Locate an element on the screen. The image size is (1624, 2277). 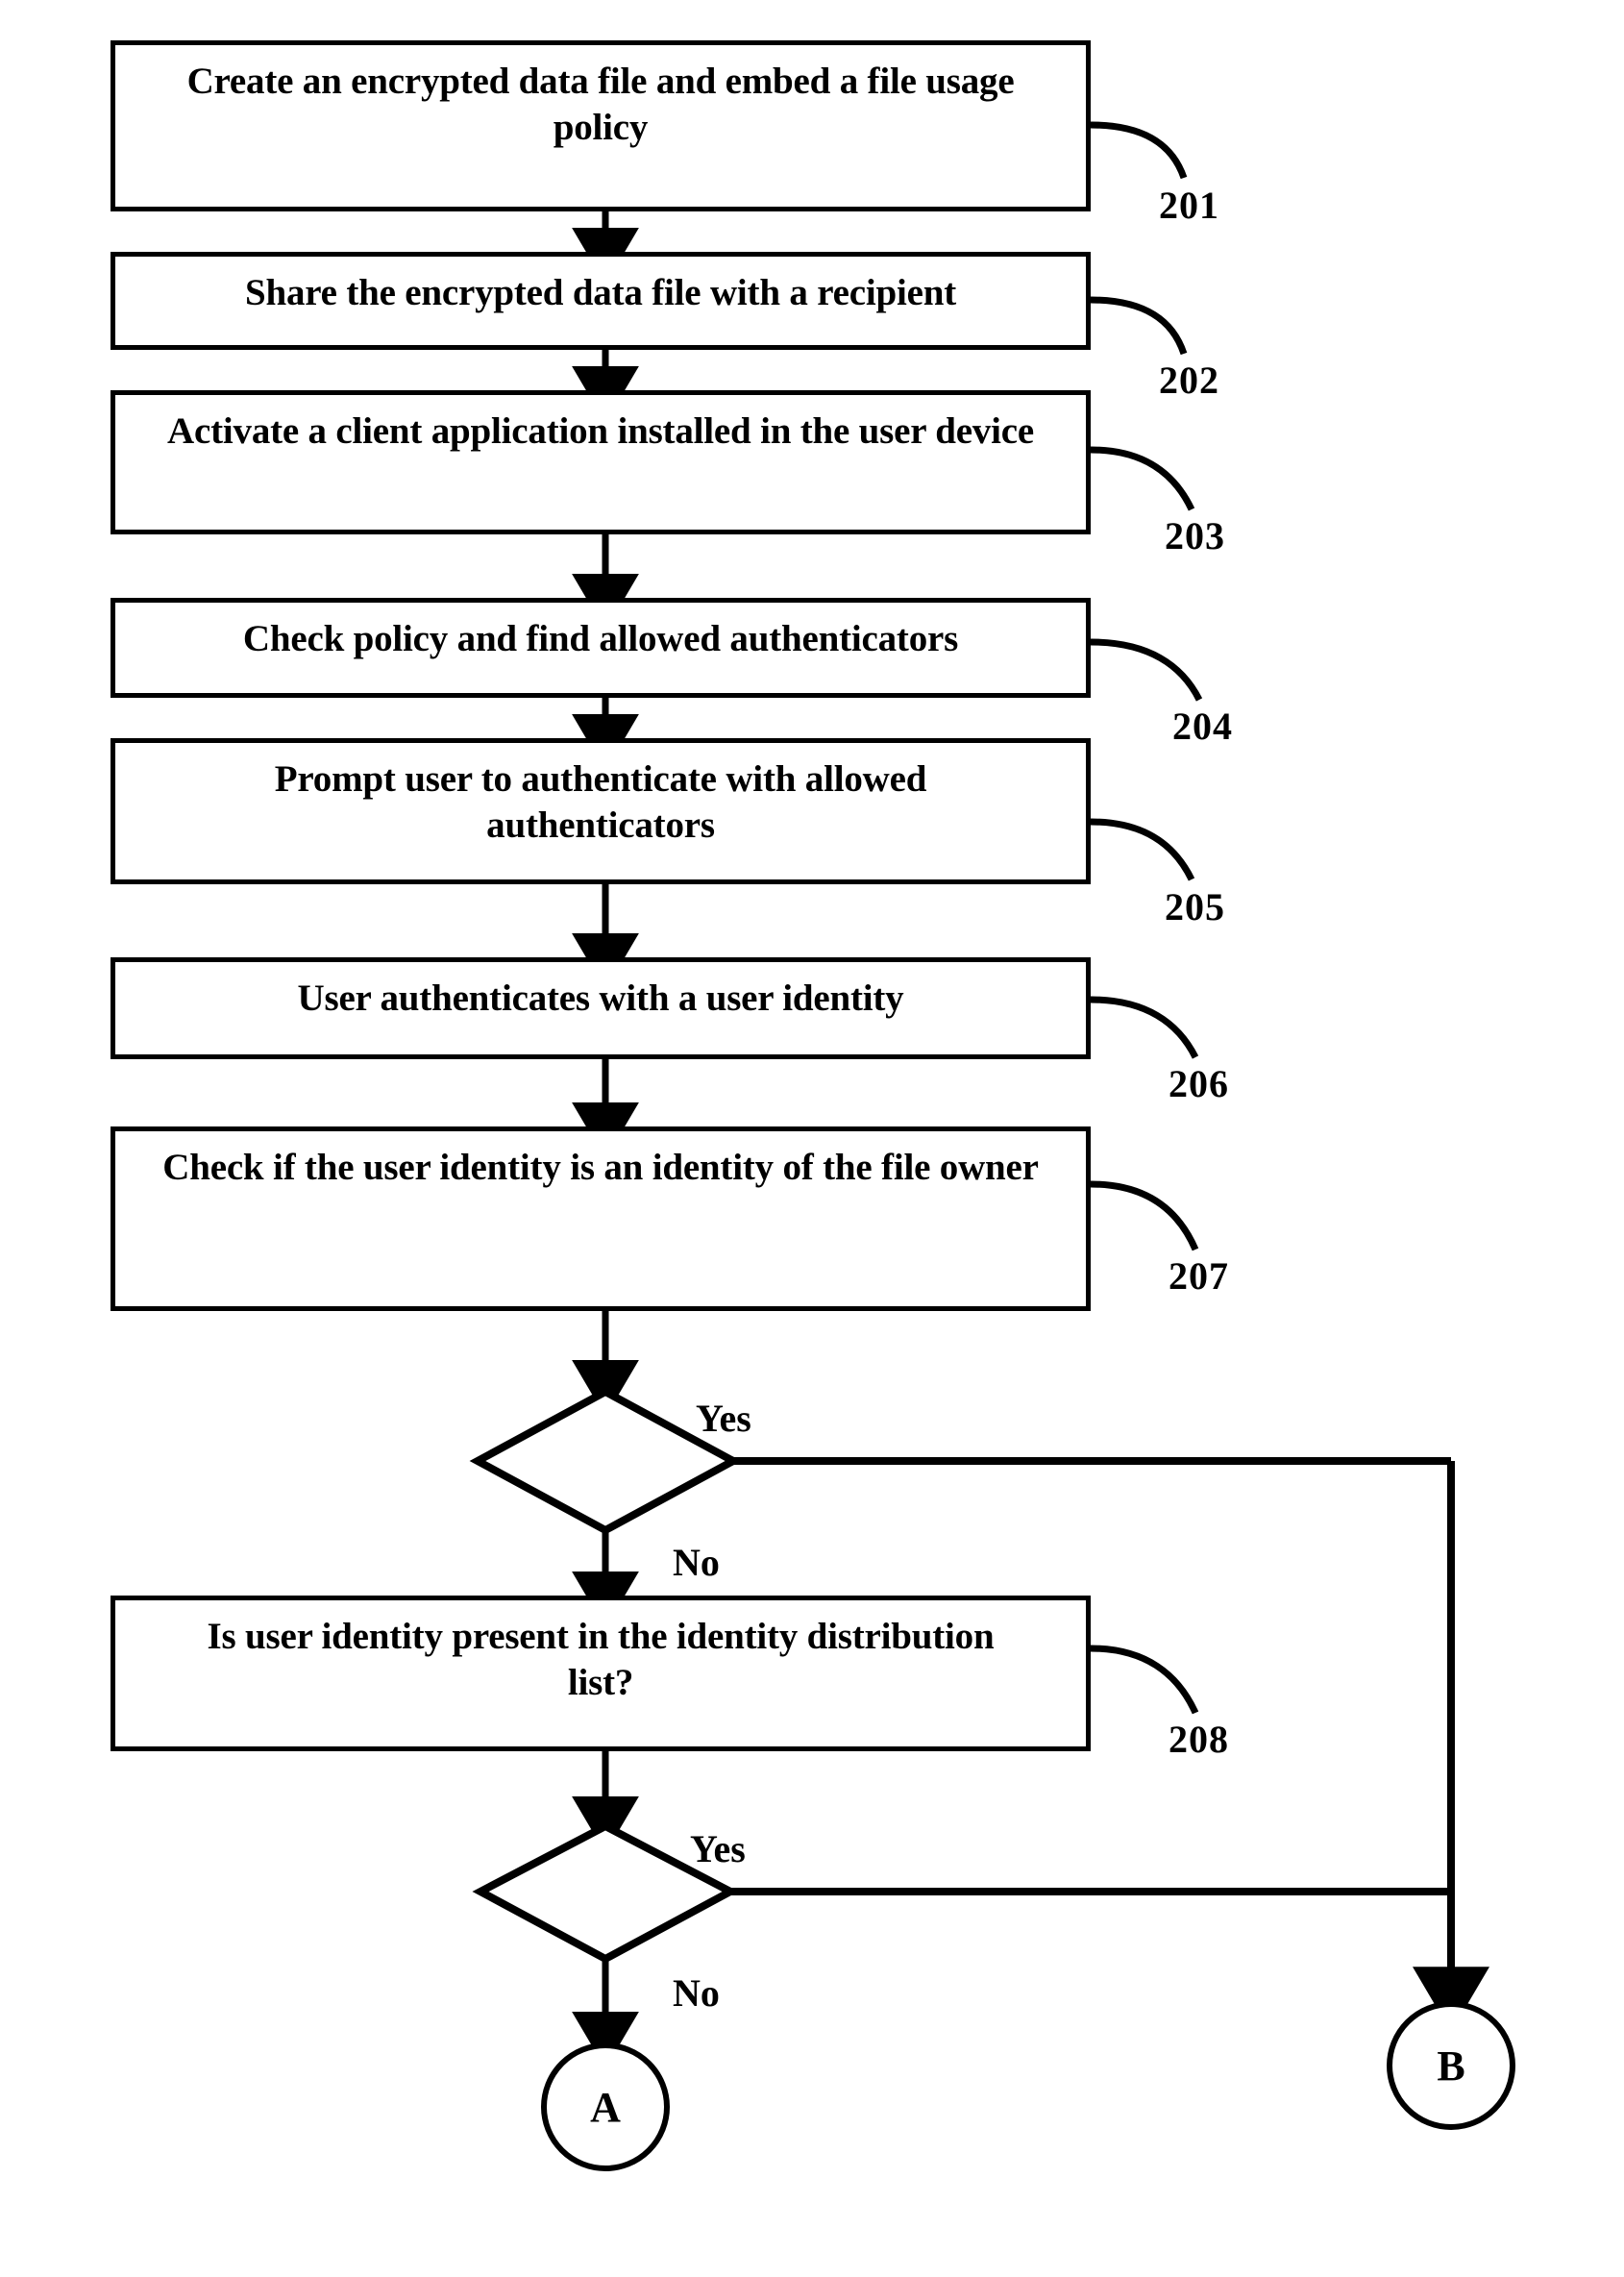
decision-owner-no-label: No is located at coordinates (696, 1562).